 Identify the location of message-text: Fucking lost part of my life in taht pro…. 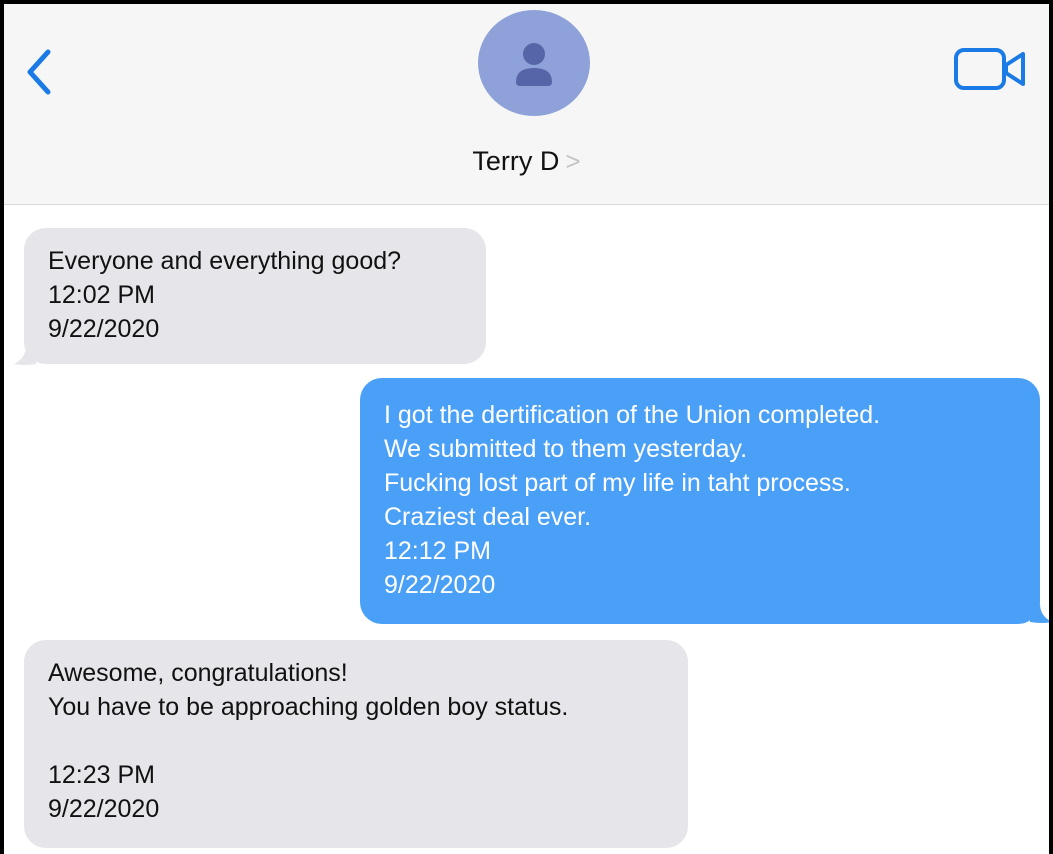
(617, 483).